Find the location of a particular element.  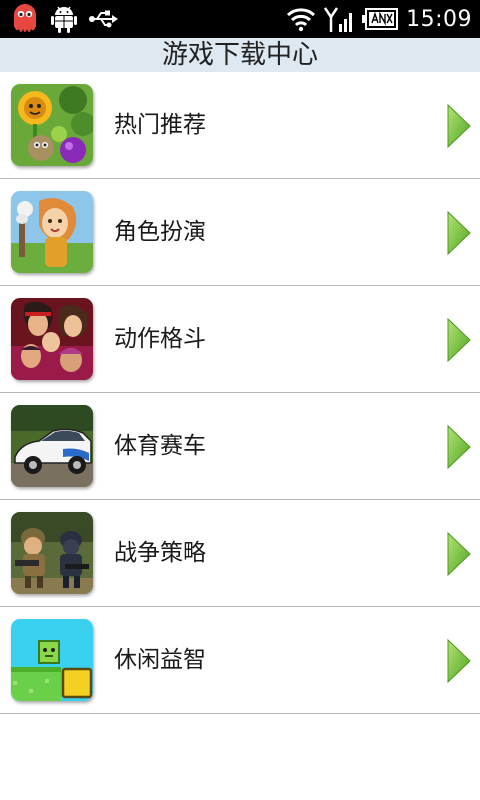

page-title: 游戏下载中心 is located at coordinates (239, 55).